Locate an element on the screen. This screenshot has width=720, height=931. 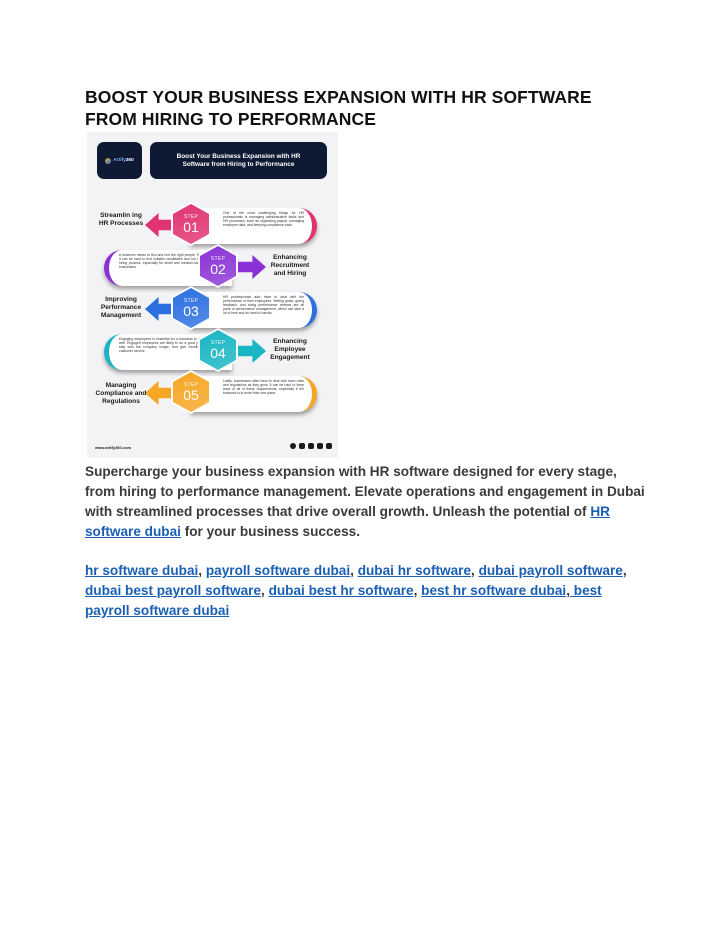
step-title: Managing Compliance and Regulations is located at coordinates (121, 393).